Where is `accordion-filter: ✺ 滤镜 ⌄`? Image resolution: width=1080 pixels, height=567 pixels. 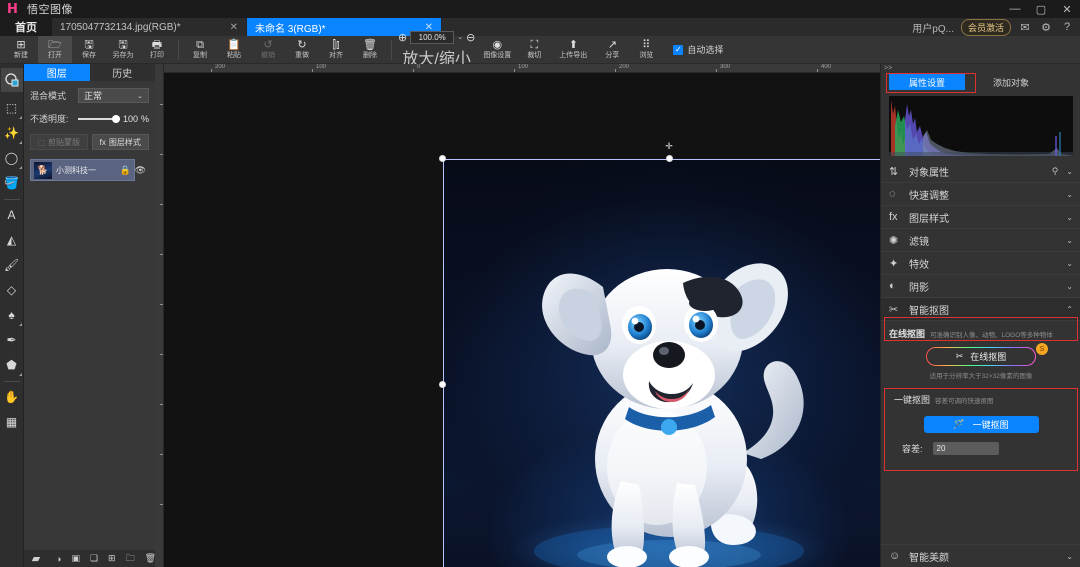 accordion-filter: ✺ 滤镜 ⌄ is located at coordinates (980, 240).